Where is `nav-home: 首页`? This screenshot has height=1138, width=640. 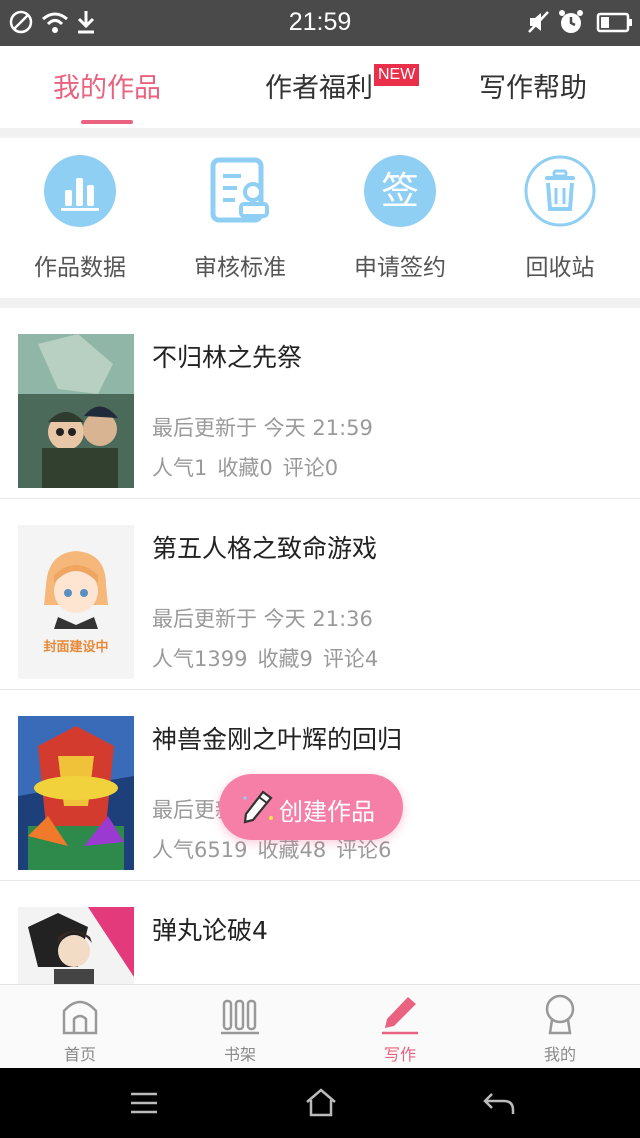
nav-home: 首页 is located at coordinates (80, 1029).